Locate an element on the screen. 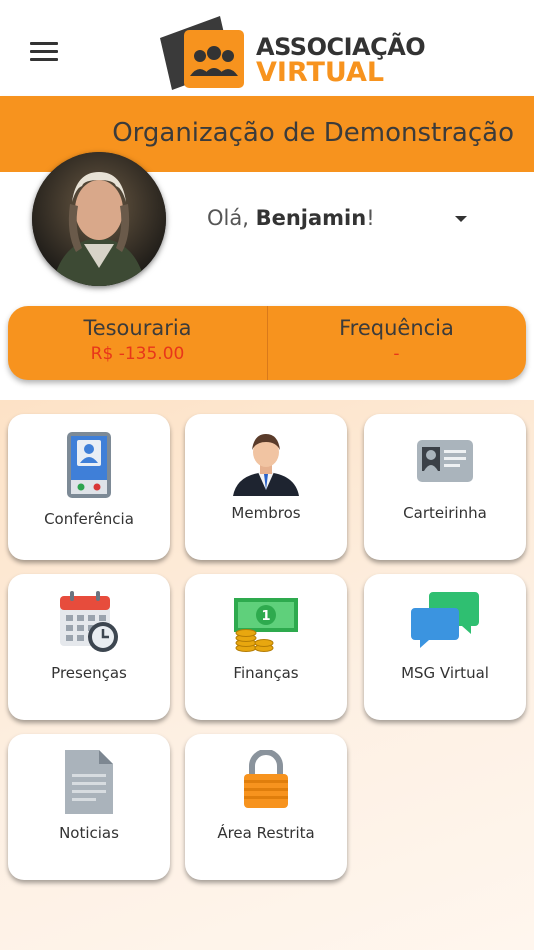 The width and height of the screenshot is (534, 950). hamburger-menu-icon is located at coordinates (44, 52).